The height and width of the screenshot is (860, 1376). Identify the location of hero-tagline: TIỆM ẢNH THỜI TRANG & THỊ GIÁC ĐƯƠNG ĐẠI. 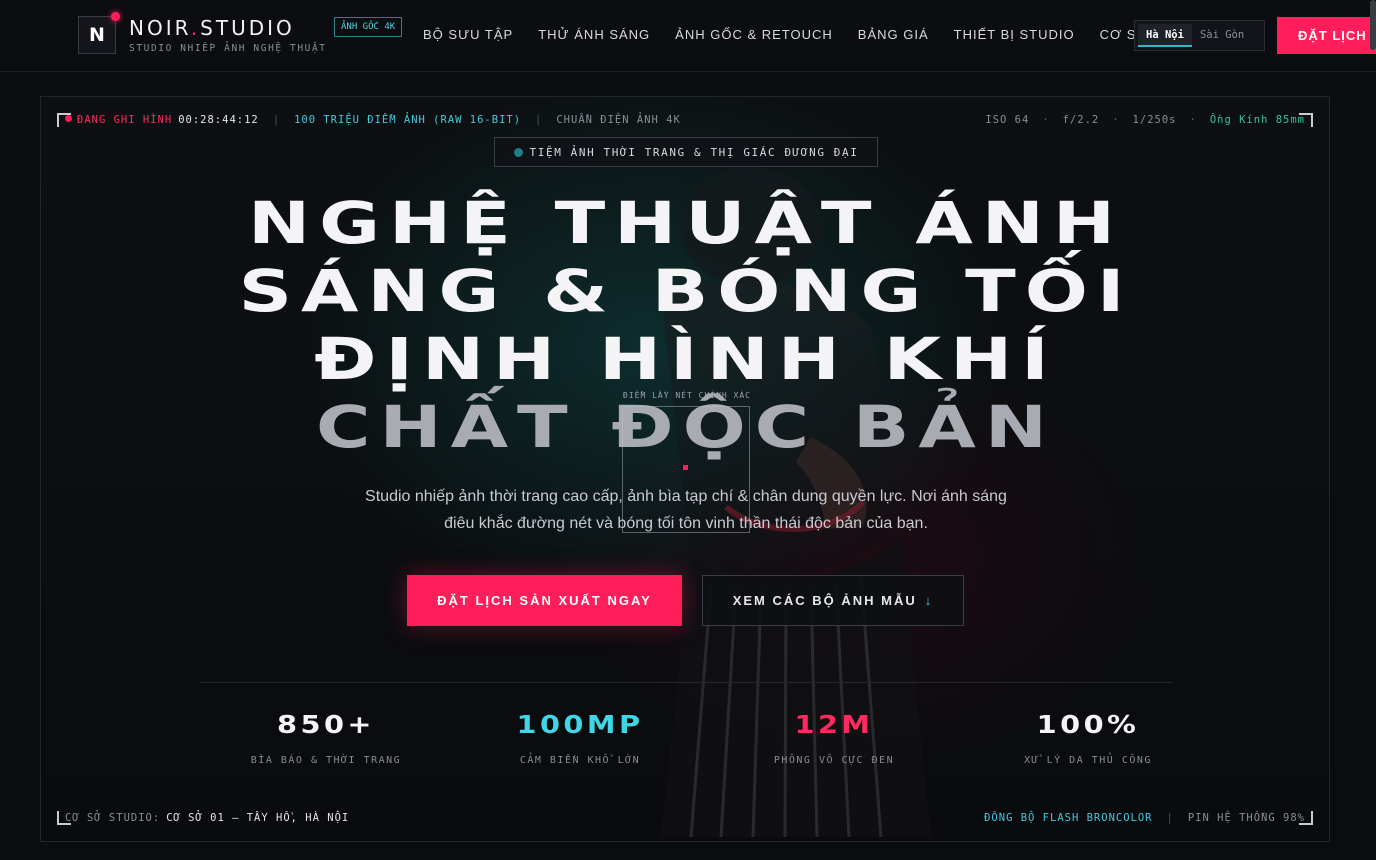
(686, 152).